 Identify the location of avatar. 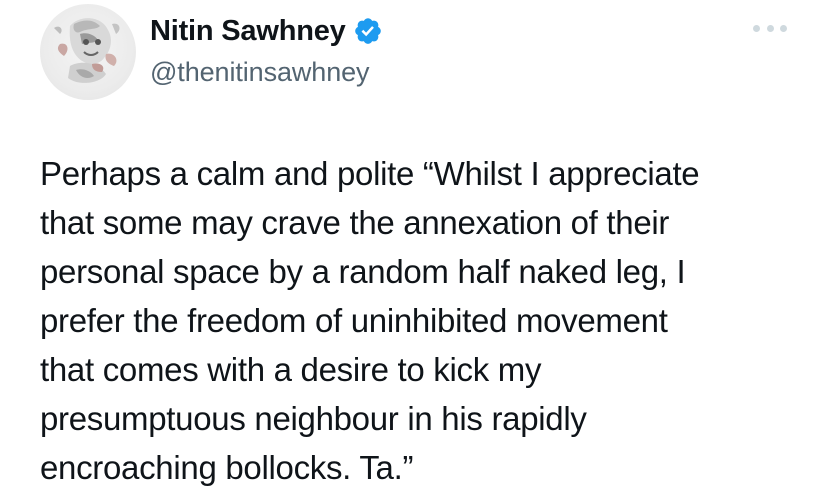
(88, 52).